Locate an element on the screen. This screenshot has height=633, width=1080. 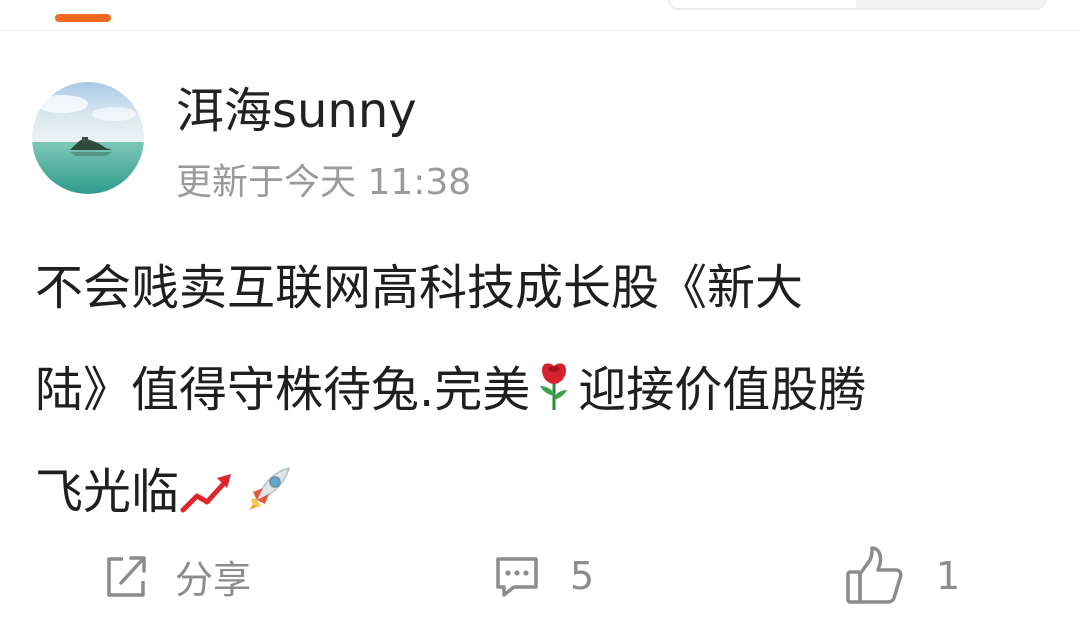
rose-icon is located at coordinates (554, 396).